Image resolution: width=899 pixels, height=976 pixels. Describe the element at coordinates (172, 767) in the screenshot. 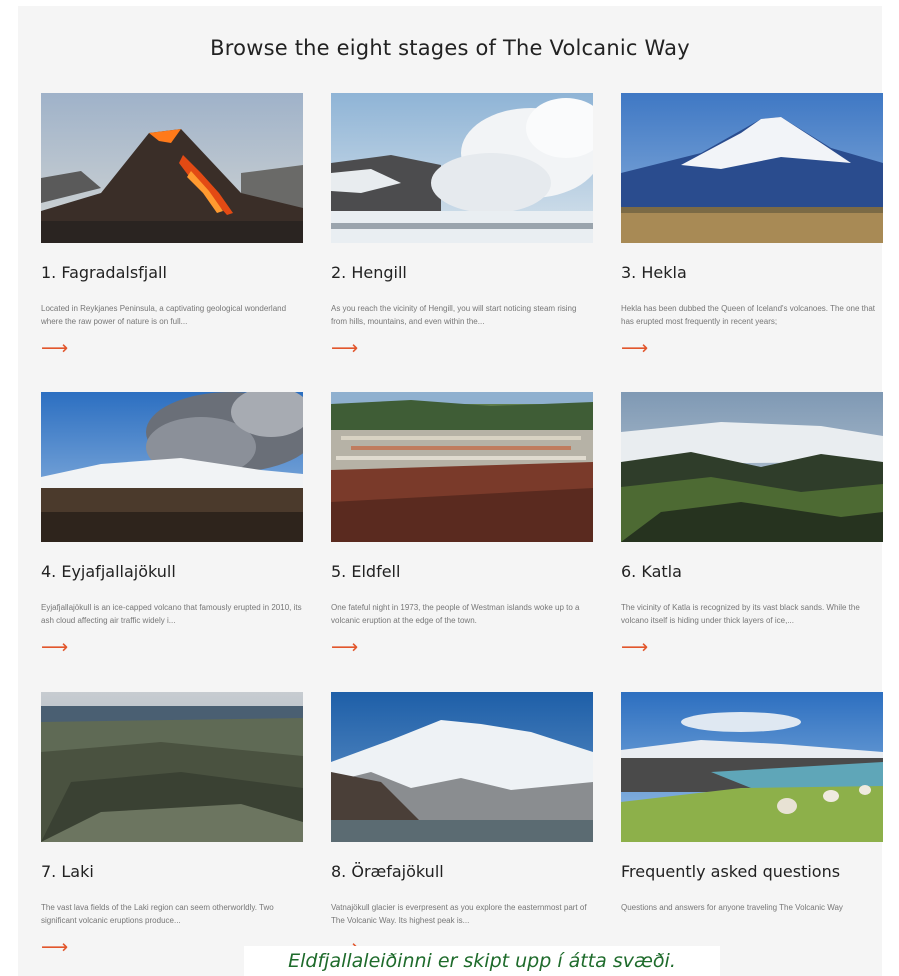

I see `lava-fields-photo` at that location.